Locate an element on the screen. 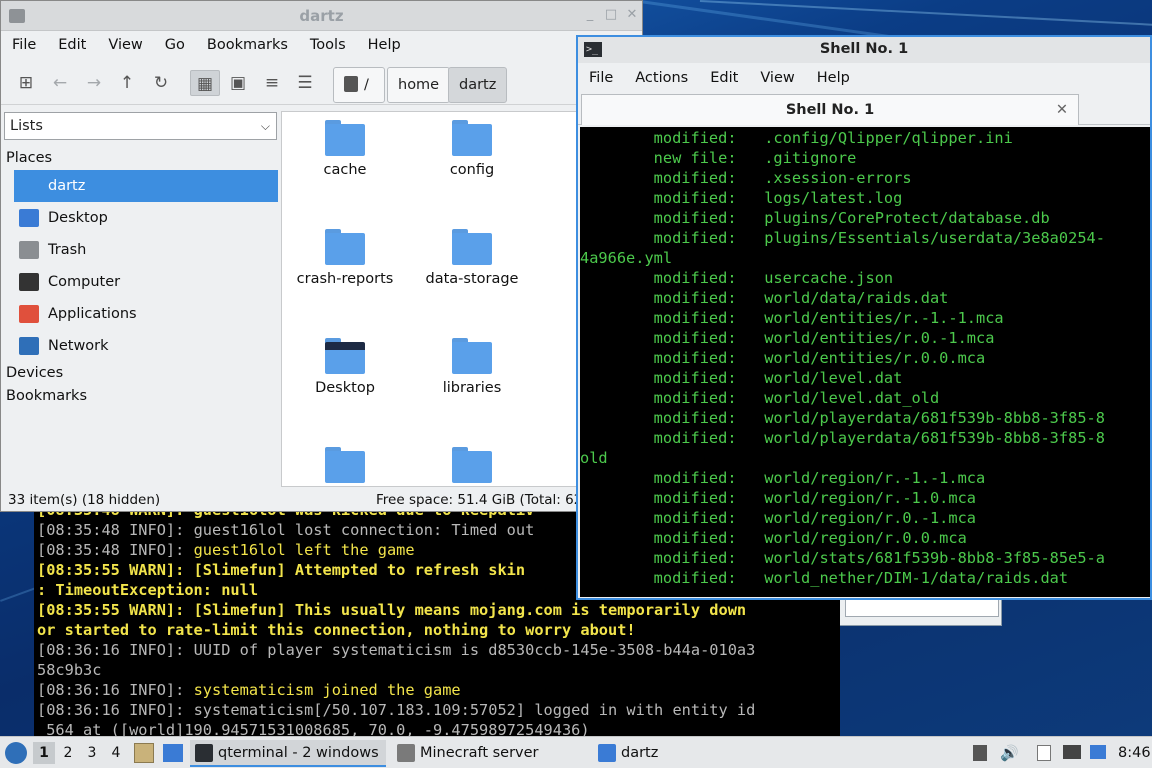  network-icon is located at coordinates (29, 346).